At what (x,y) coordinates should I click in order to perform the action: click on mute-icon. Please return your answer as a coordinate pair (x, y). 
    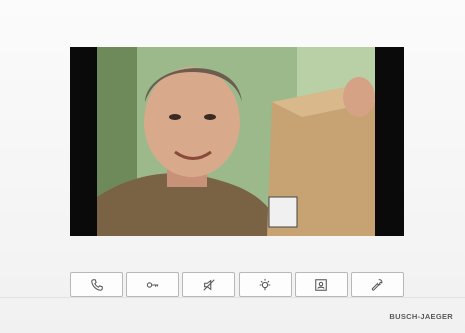
    Looking at the image, I should click on (209, 284).